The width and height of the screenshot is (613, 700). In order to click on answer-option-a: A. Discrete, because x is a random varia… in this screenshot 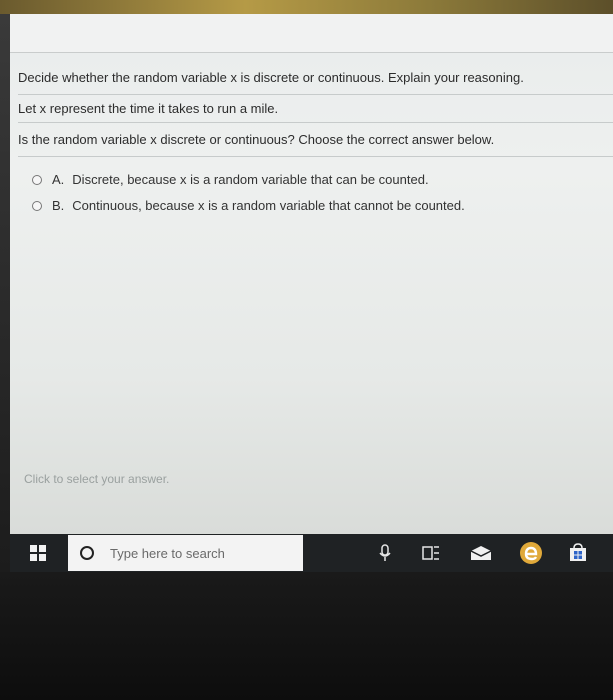, I will do `click(230, 179)`.